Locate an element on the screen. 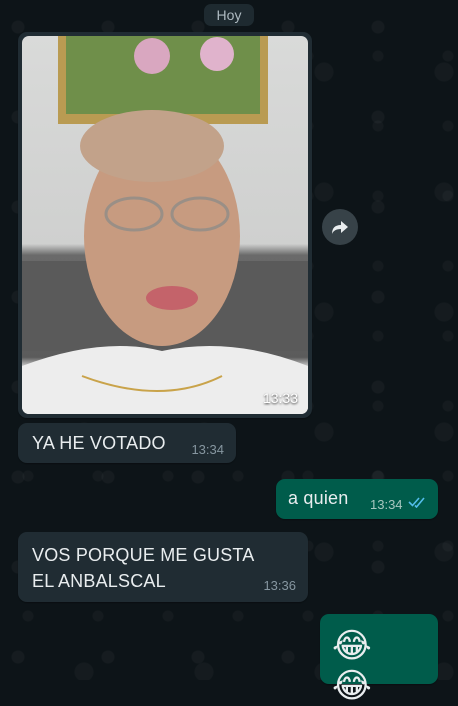  message-text: VOS PORQUE ME GUSTA EL ANBALSCAL is located at coordinates (143, 568).